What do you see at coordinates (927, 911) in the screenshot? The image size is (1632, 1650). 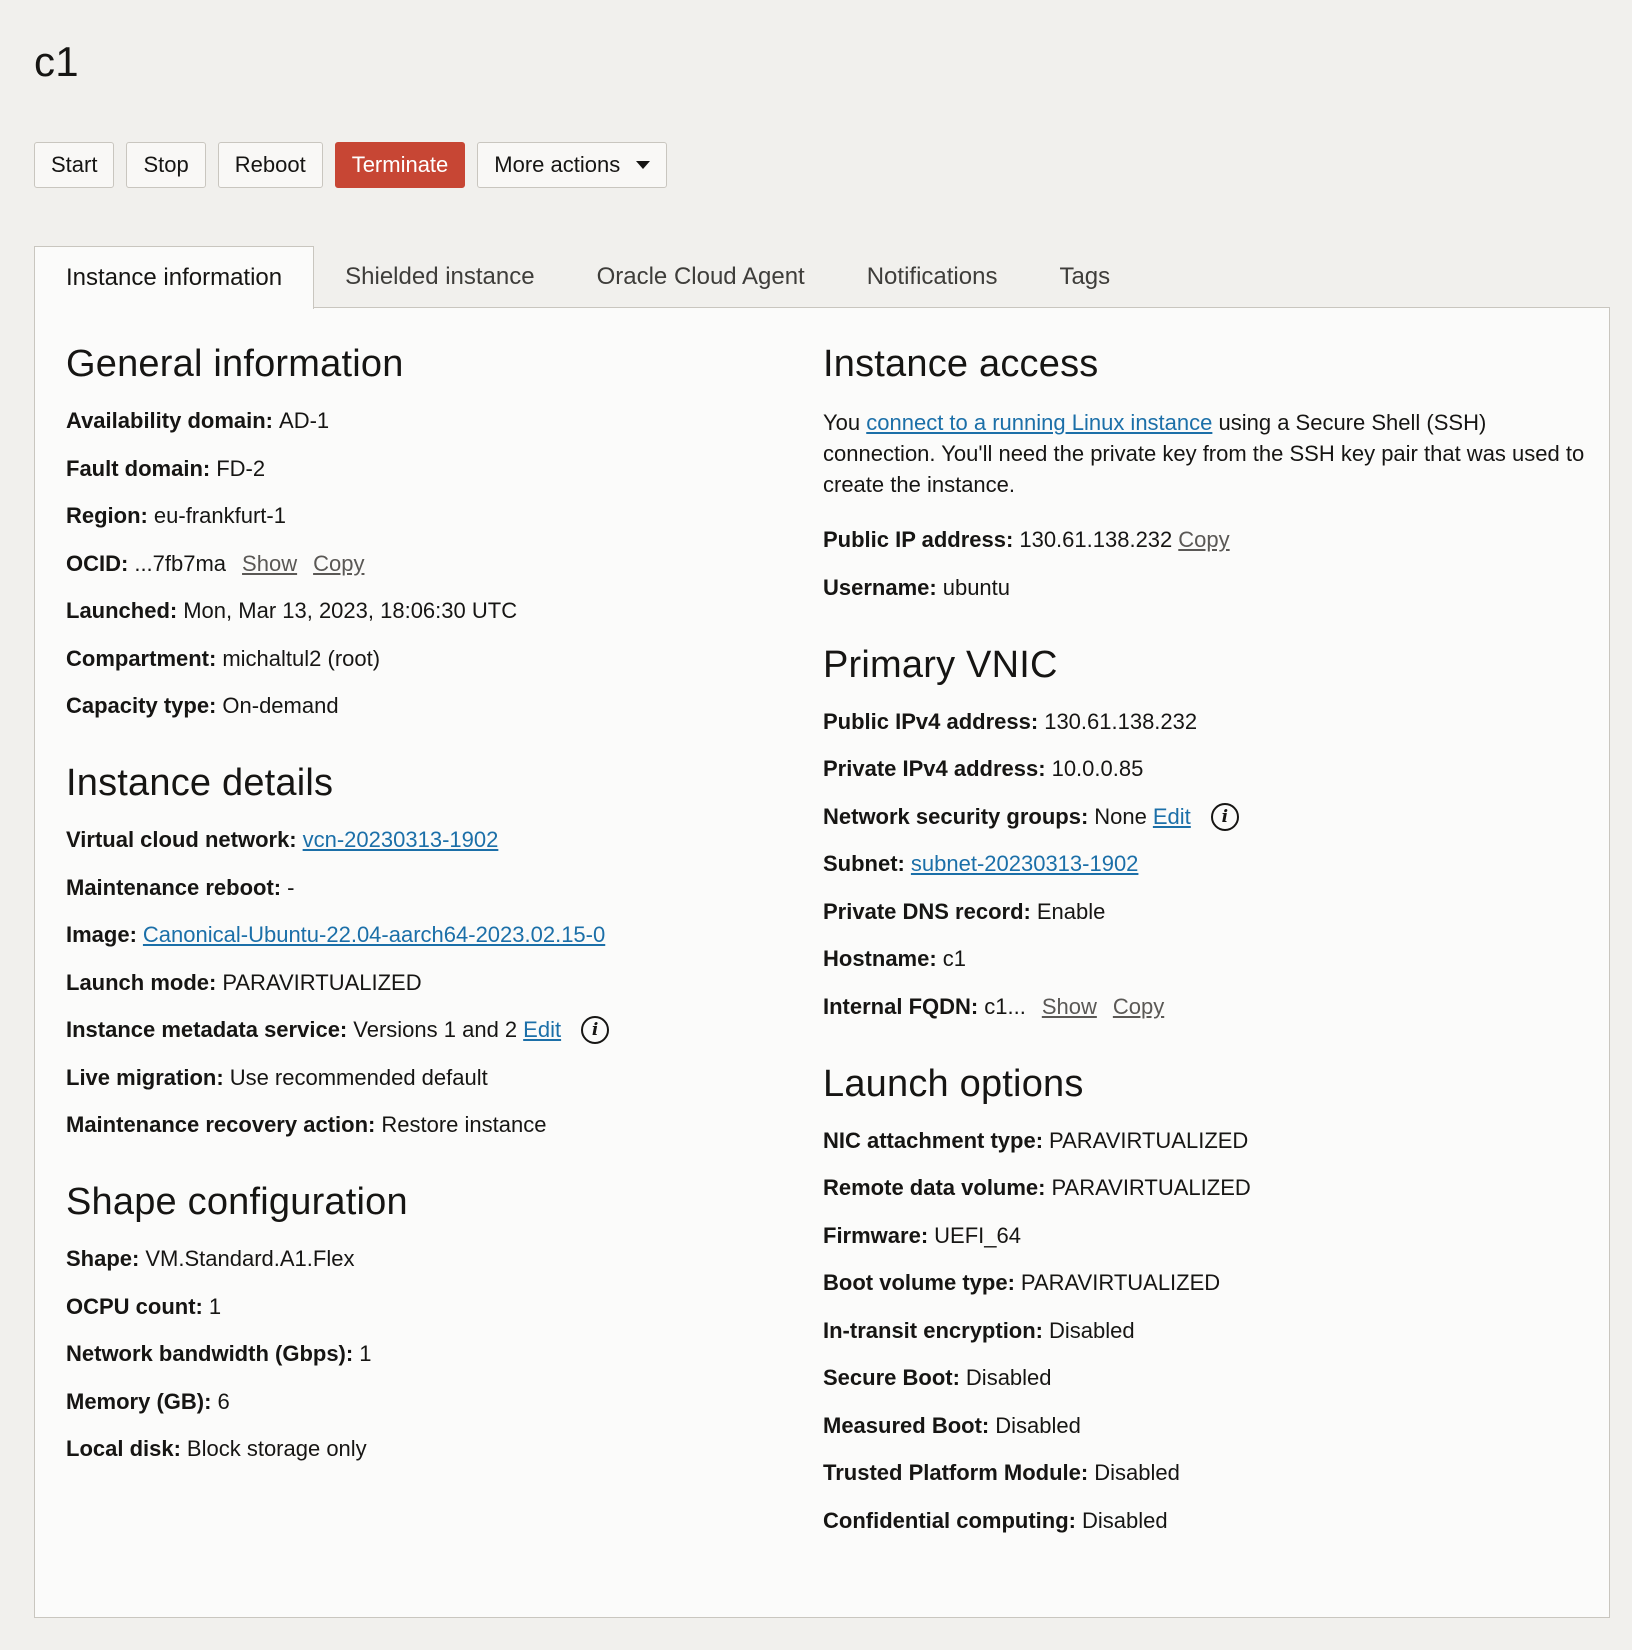 I see `field-label: Private DNS record:` at bounding box center [927, 911].